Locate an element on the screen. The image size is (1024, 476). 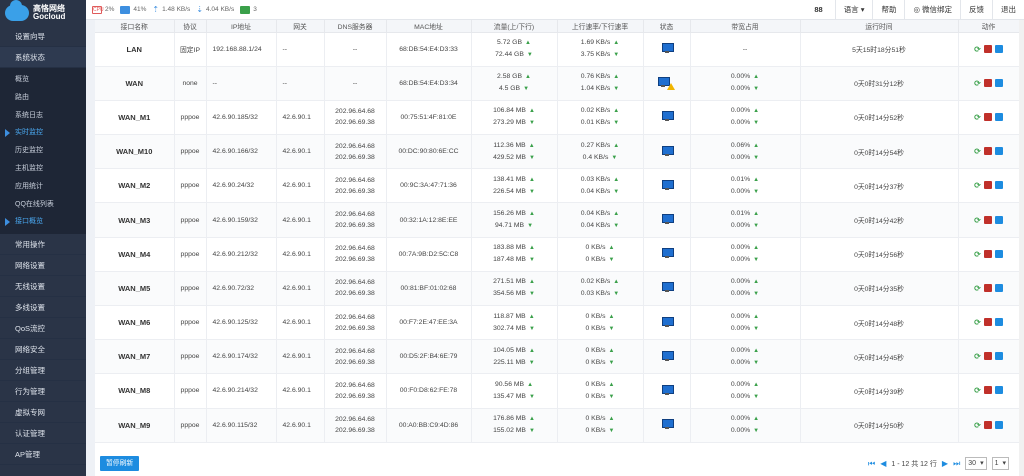
action-buttons: ⟳ is located at coordinates (989, 322).